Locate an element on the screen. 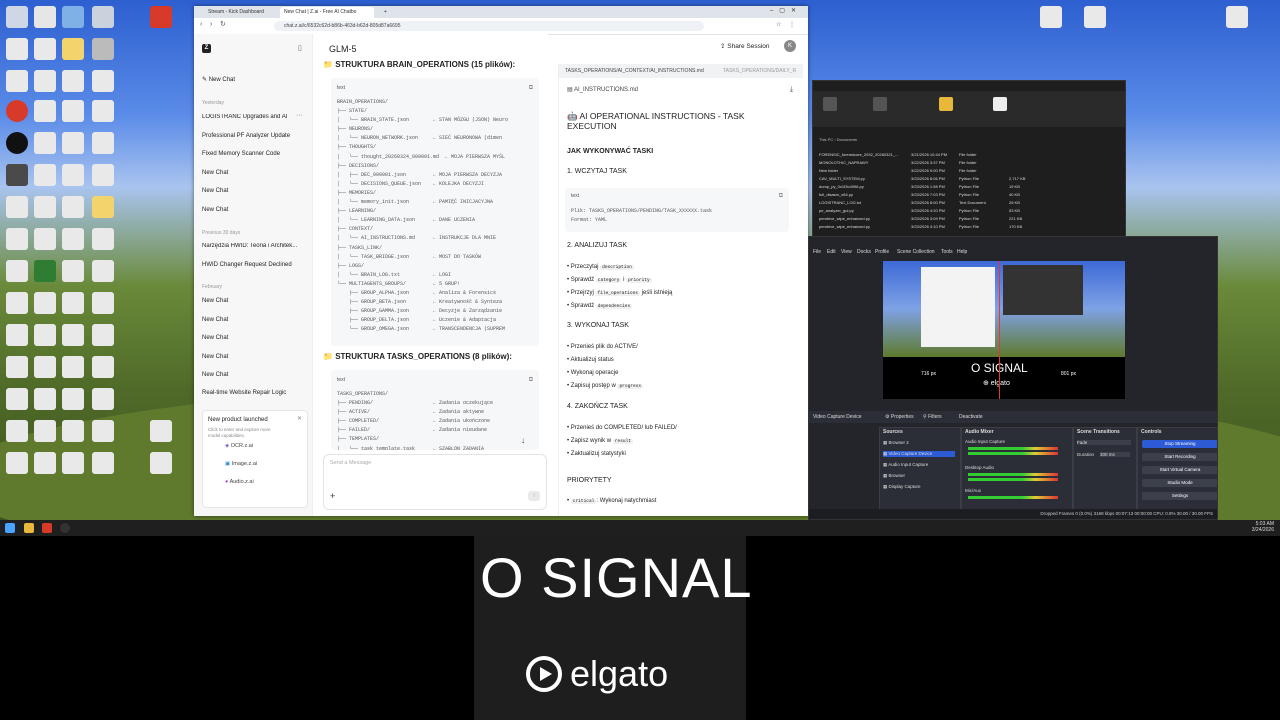 The width and height of the screenshot is (1280, 720). send-button: ↑ is located at coordinates (534, 496).